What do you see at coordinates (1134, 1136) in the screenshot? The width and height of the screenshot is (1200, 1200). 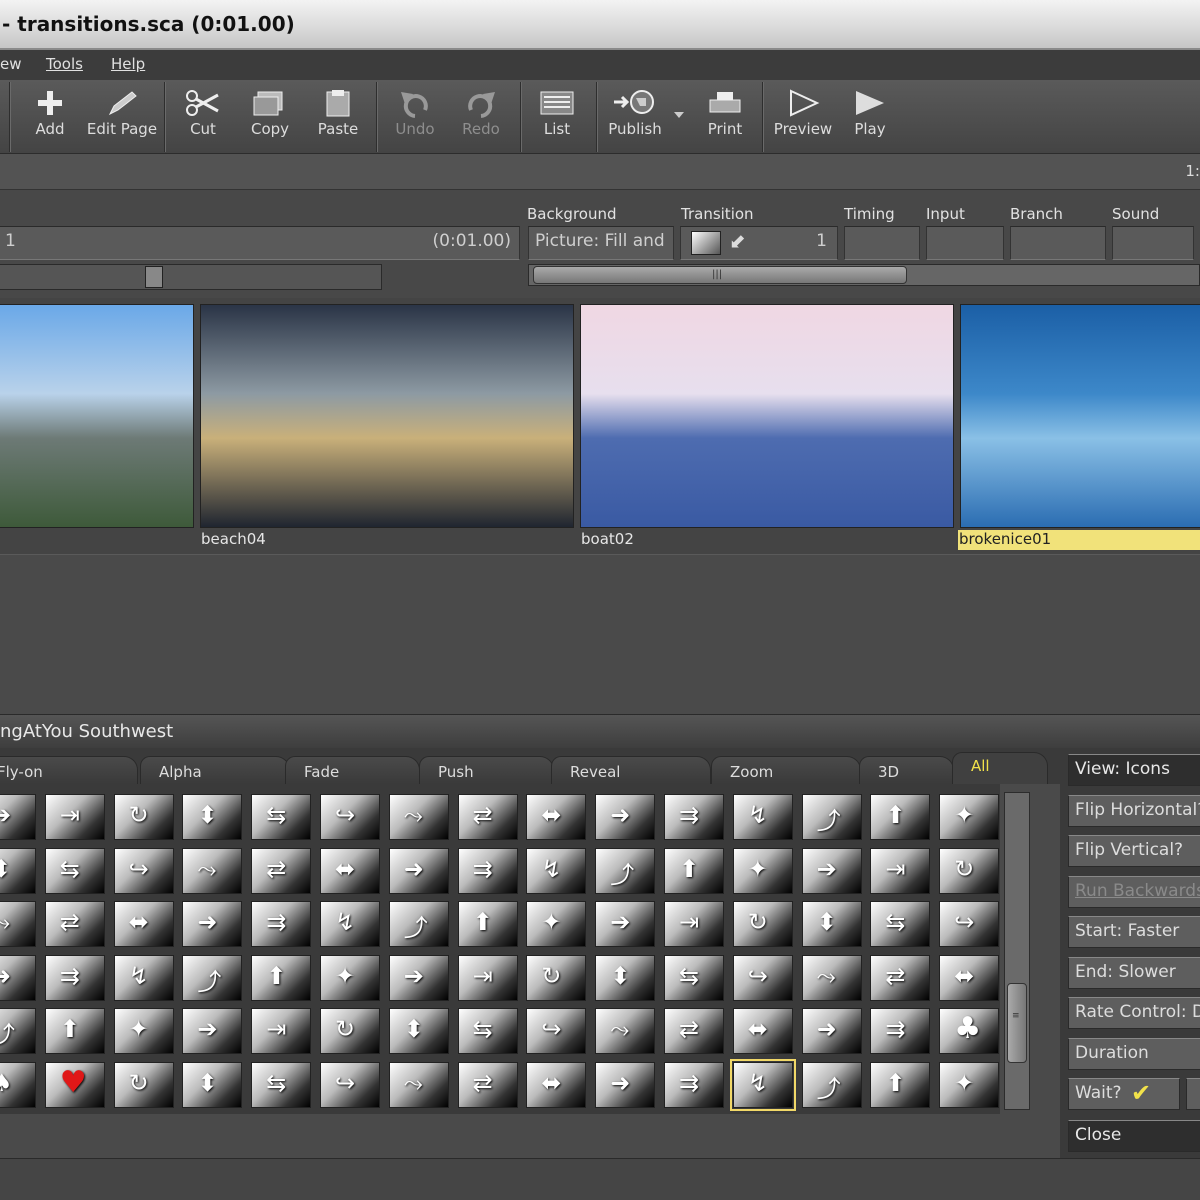 I see `close-button: Close` at bounding box center [1134, 1136].